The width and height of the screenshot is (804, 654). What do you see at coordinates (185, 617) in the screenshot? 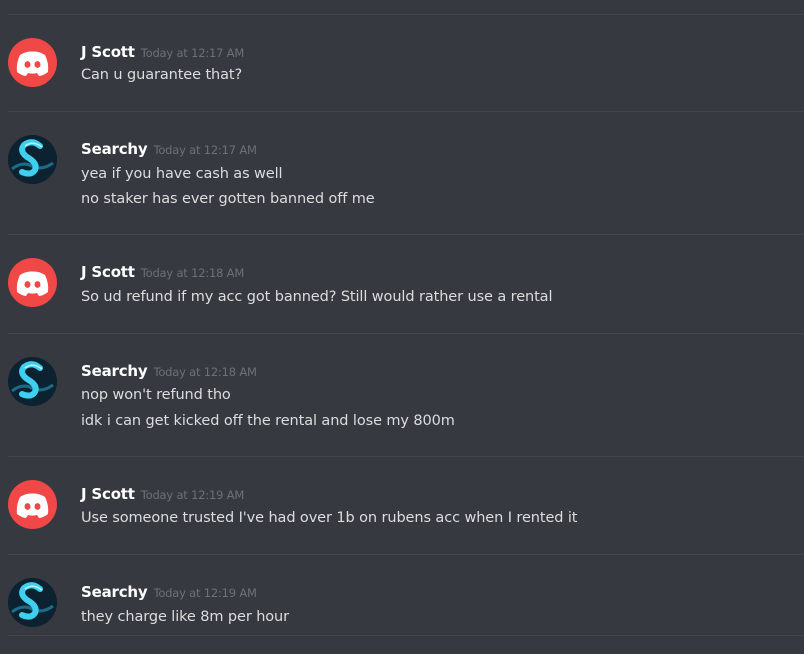
I see `message-text: they charge like 8m per hour` at bounding box center [185, 617].